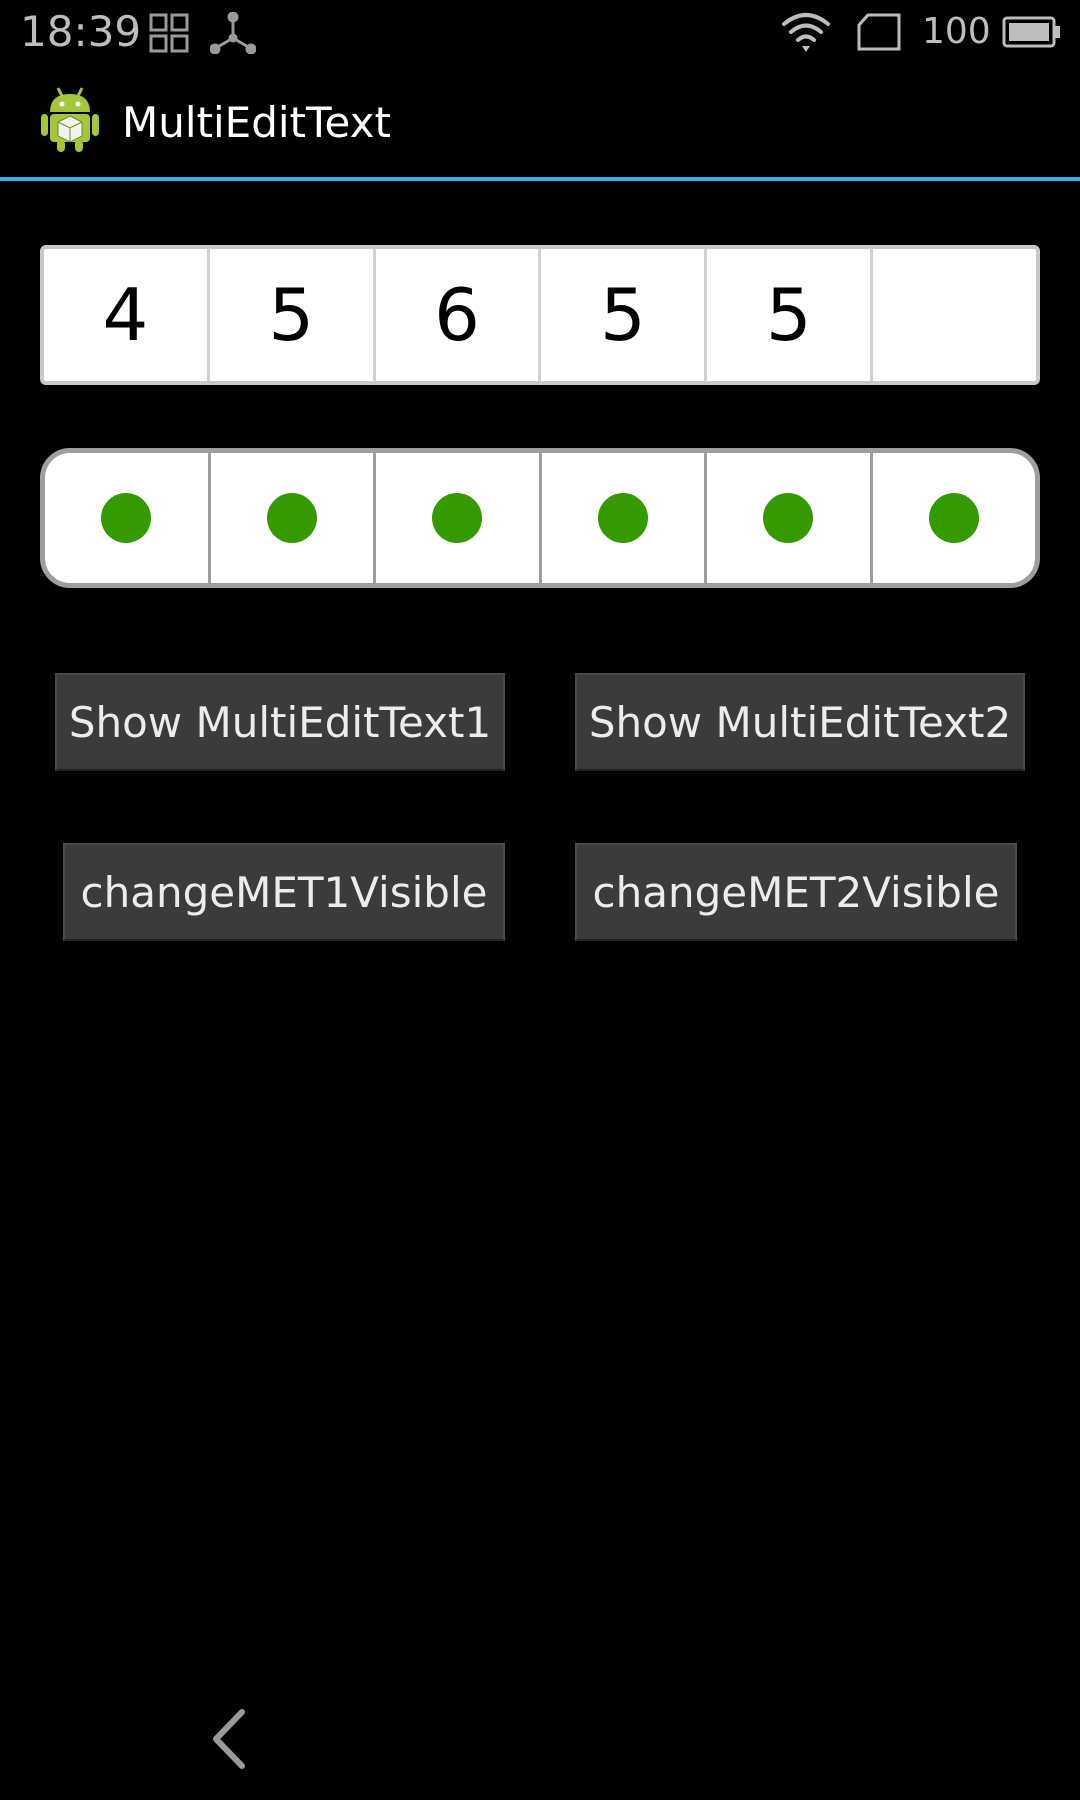 Image resolution: width=1080 pixels, height=1800 pixels. What do you see at coordinates (228, 1739) in the screenshot?
I see `back-chevron-icon` at bounding box center [228, 1739].